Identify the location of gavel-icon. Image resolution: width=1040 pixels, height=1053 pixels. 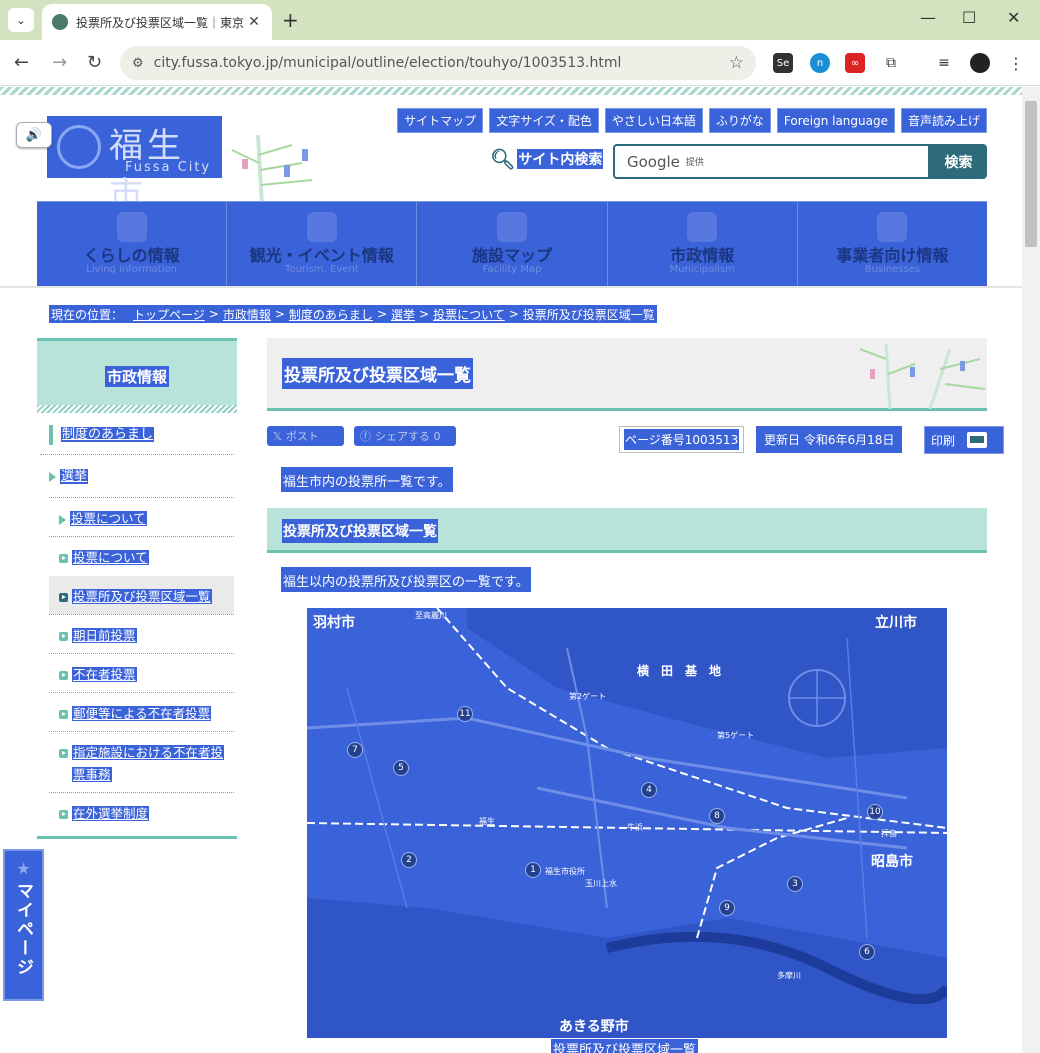
(892, 227).